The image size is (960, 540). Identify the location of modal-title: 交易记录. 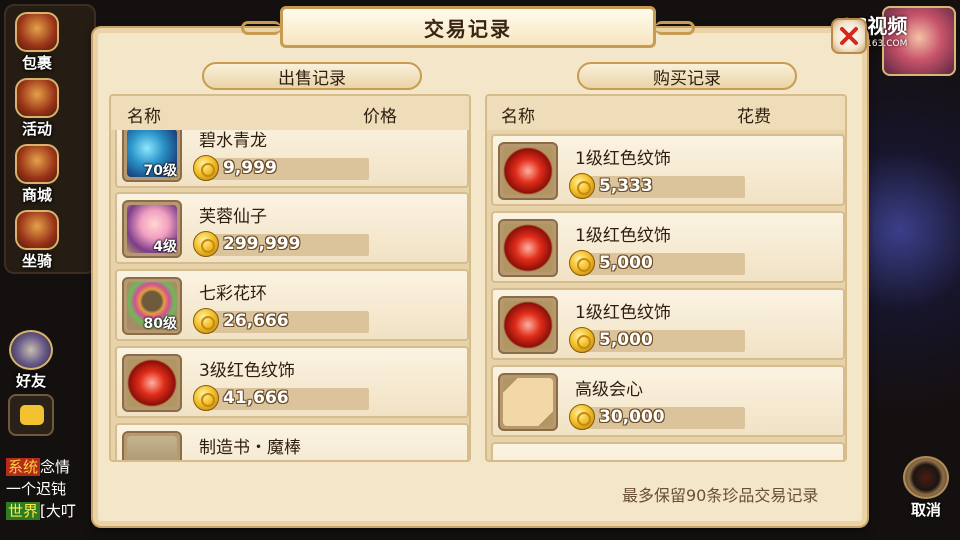
(468, 28).